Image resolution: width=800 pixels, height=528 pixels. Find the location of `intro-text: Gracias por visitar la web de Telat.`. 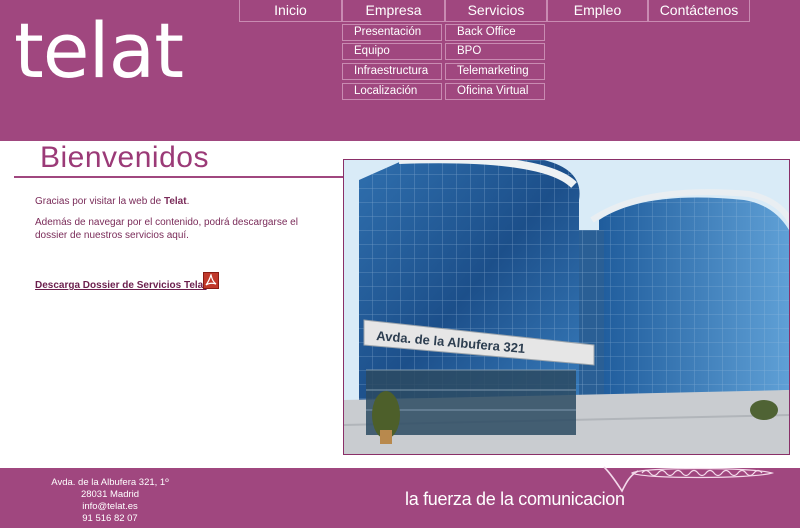

intro-text: Gracias por visitar la web de Telat. is located at coordinates (175, 201).